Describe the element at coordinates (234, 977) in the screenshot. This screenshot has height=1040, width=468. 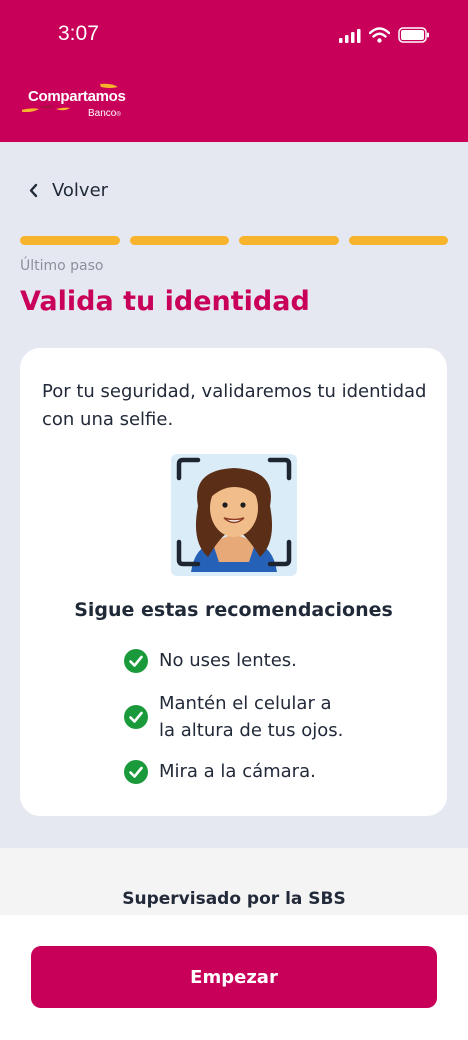
I see `start-button: Empezar` at that location.